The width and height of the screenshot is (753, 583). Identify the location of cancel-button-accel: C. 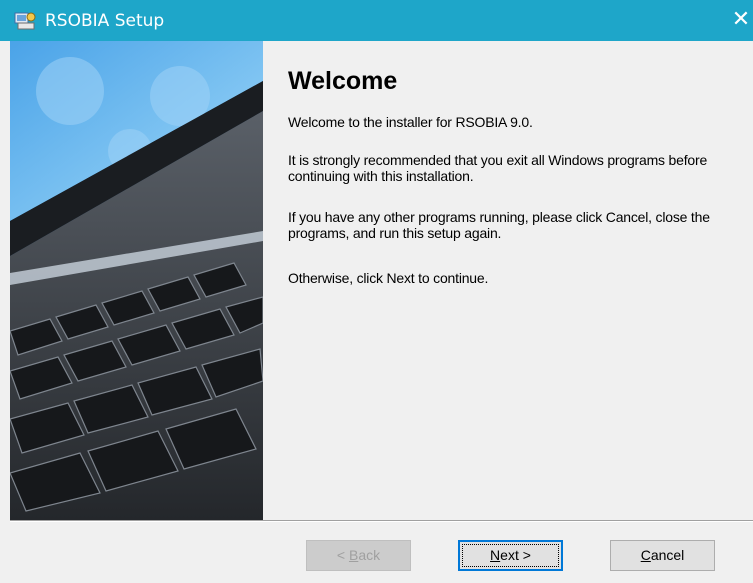
(645, 555).